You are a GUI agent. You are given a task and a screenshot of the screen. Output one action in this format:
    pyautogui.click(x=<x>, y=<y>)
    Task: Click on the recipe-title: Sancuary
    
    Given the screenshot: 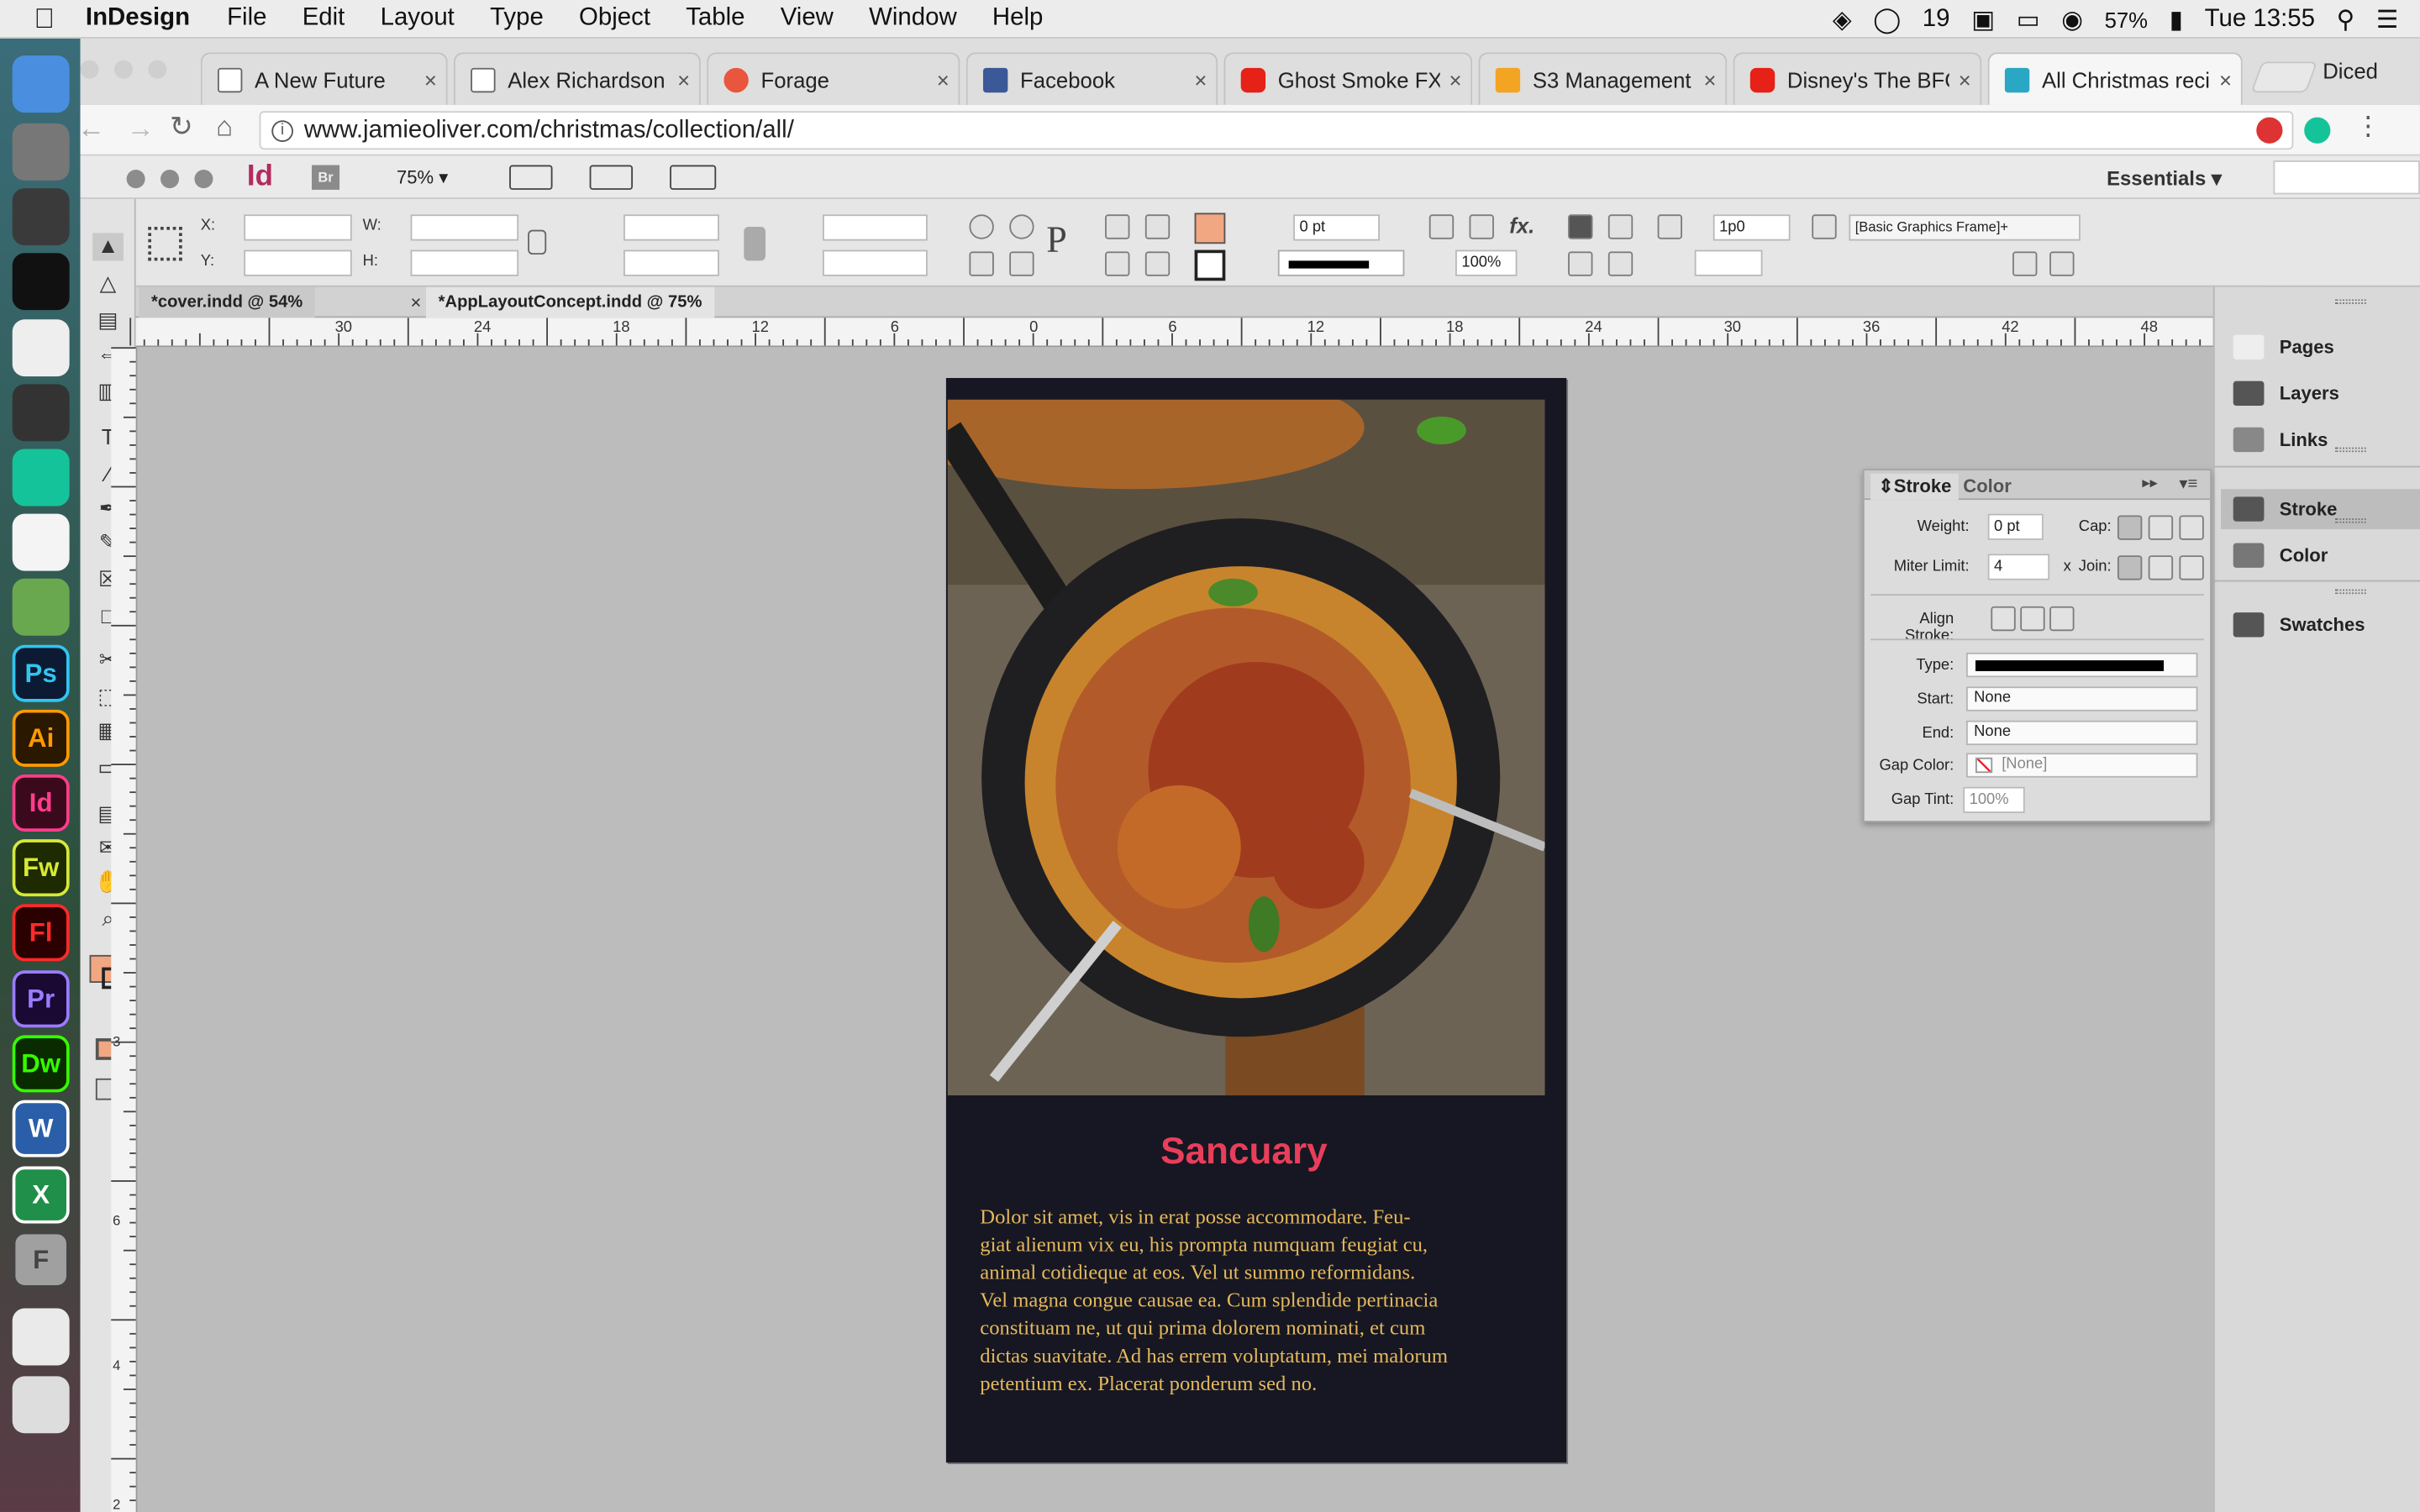 What is the action you would take?
    pyautogui.click(x=1244, y=1152)
    